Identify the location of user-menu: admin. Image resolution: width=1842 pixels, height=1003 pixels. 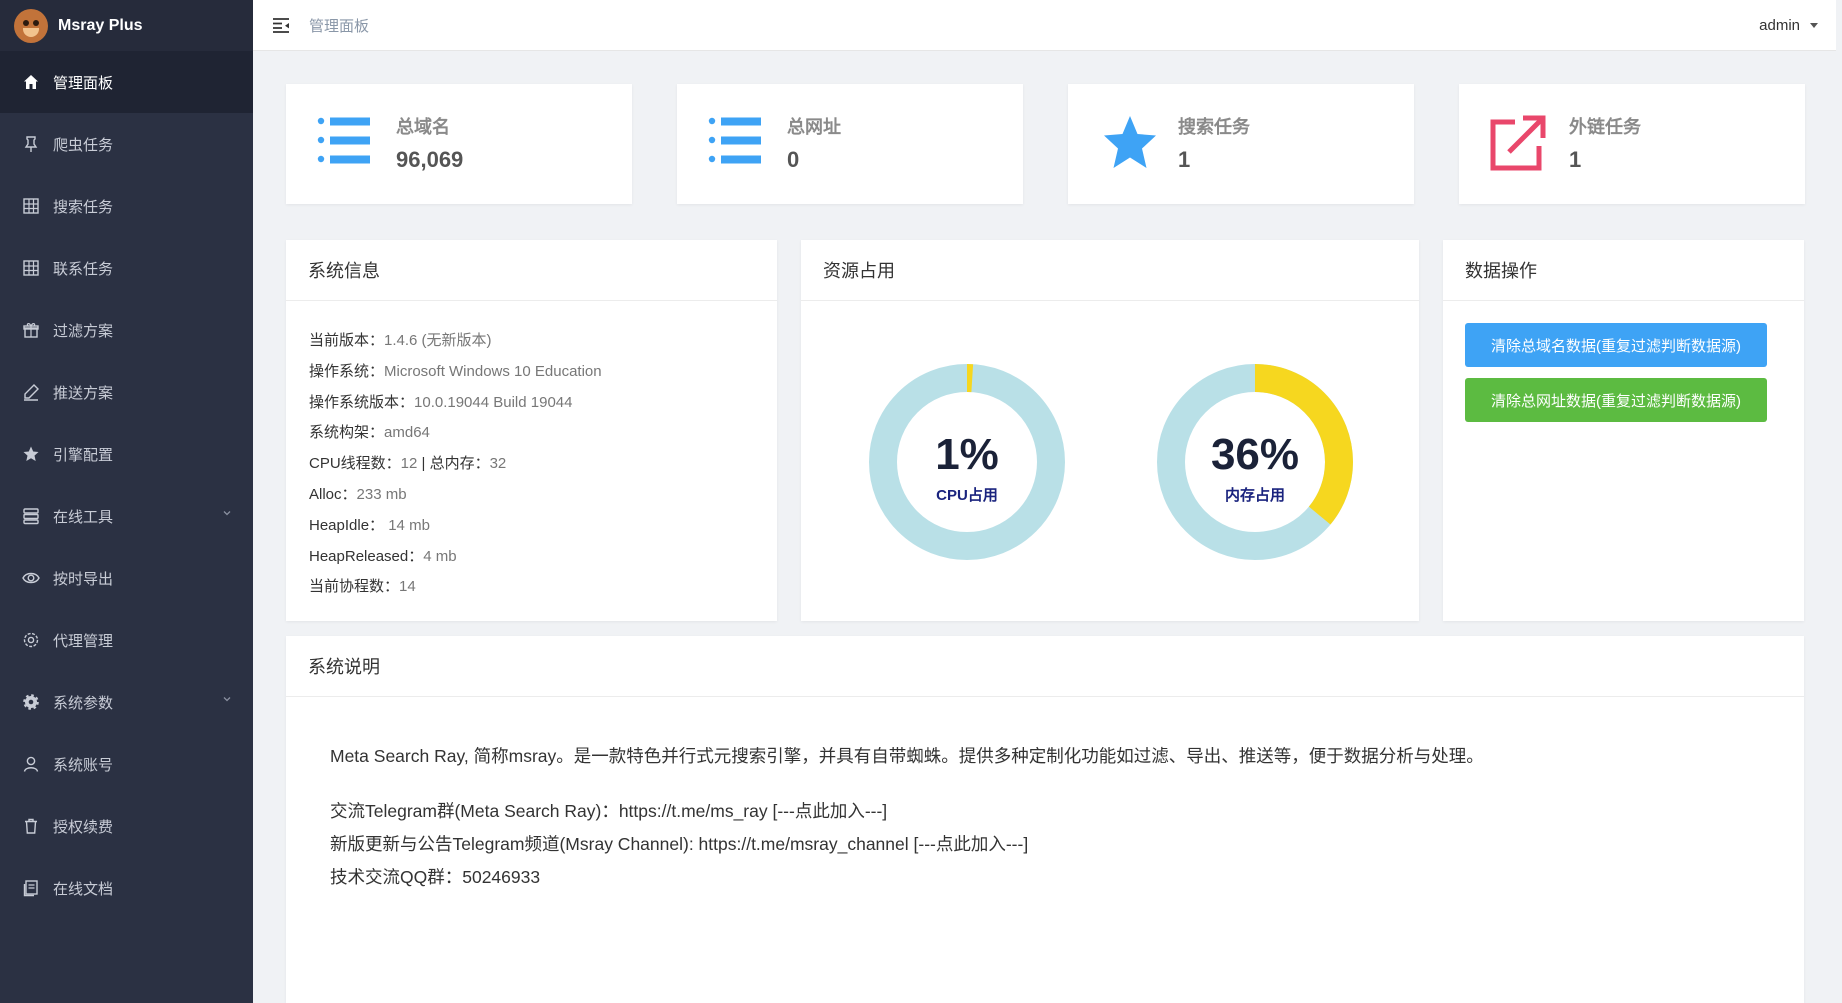
(1788, 25).